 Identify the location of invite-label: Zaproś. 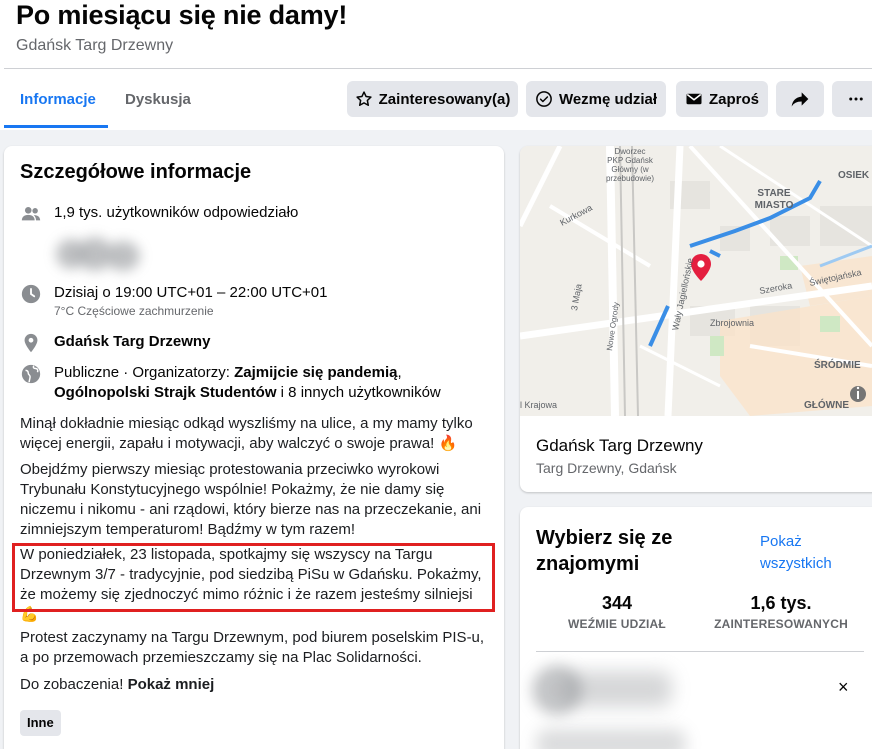
(733, 99).